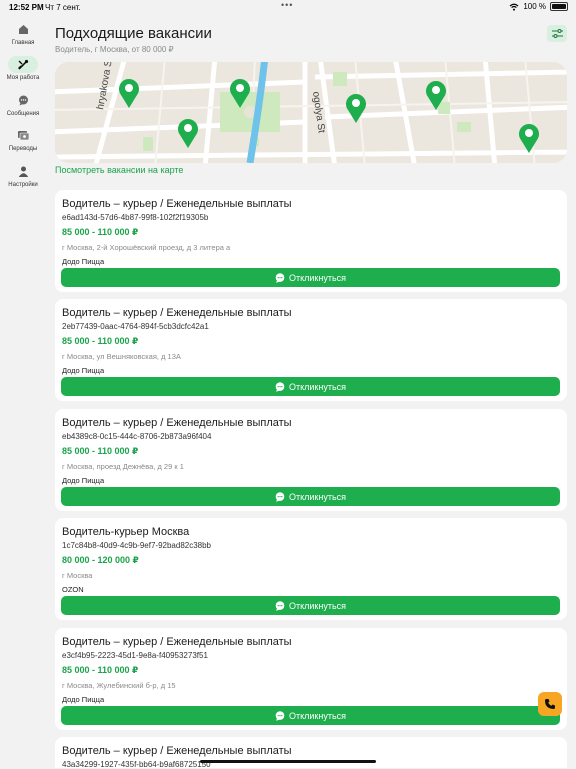 The height and width of the screenshot is (769, 576). What do you see at coordinates (23, 29) in the screenshot?
I see `home-icon` at bounding box center [23, 29].